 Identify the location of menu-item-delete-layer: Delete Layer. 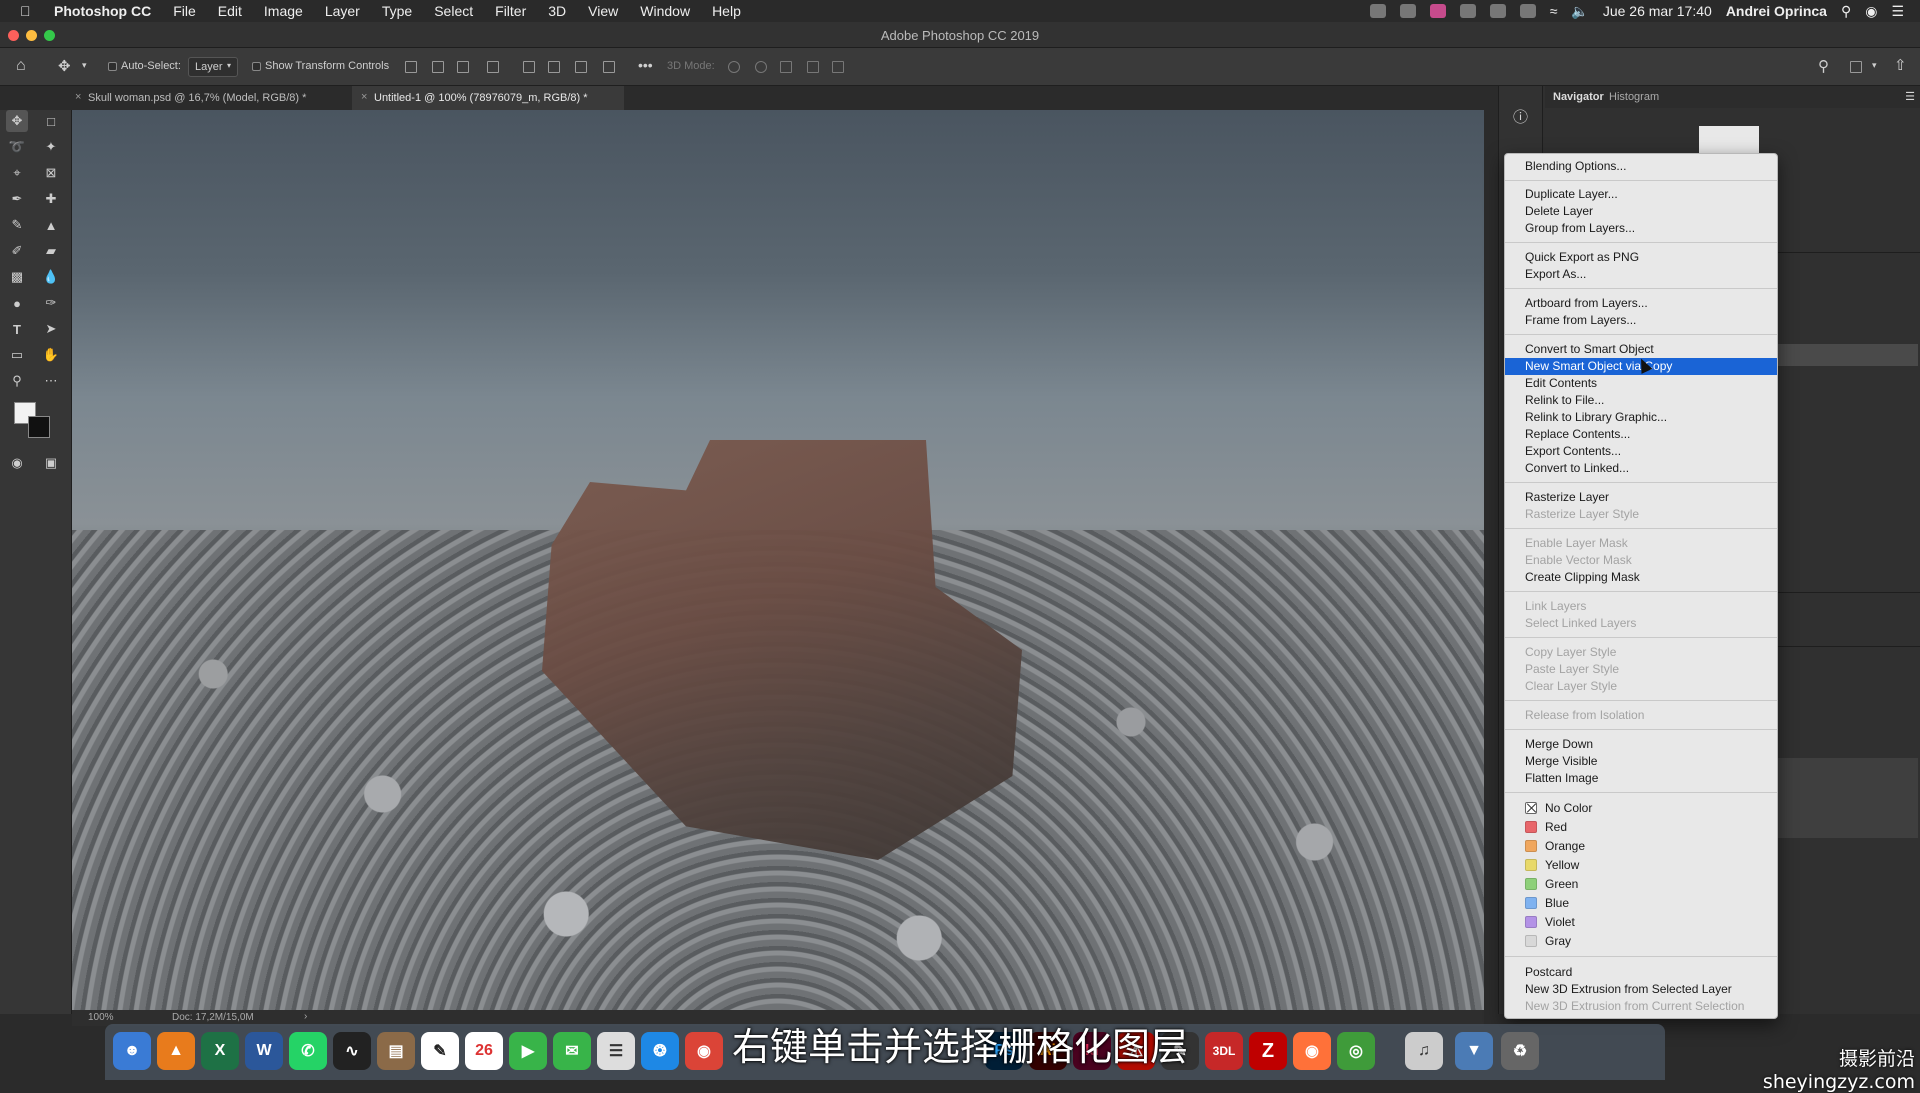
(1641, 211).